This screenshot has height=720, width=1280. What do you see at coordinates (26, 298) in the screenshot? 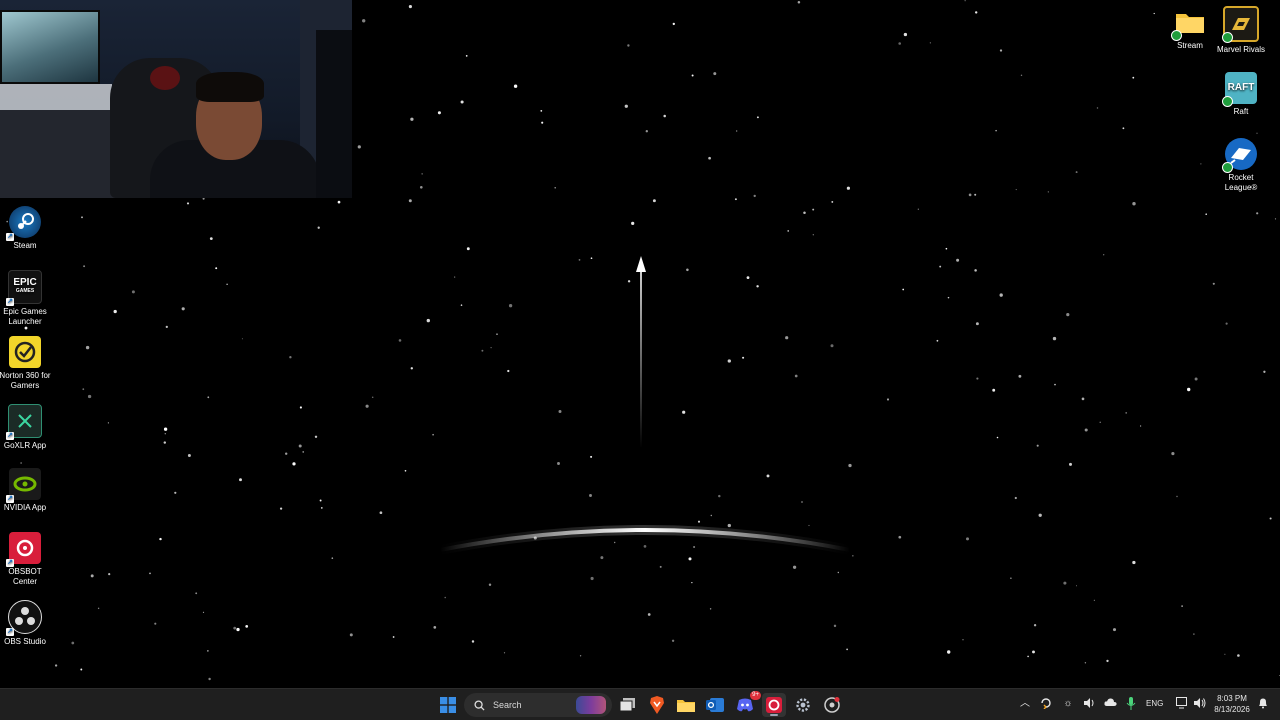
I see `desktop-icon-epic-games: EPIC GAMES ↗ Epic Games Launcher` at bounding box center [26, 298].